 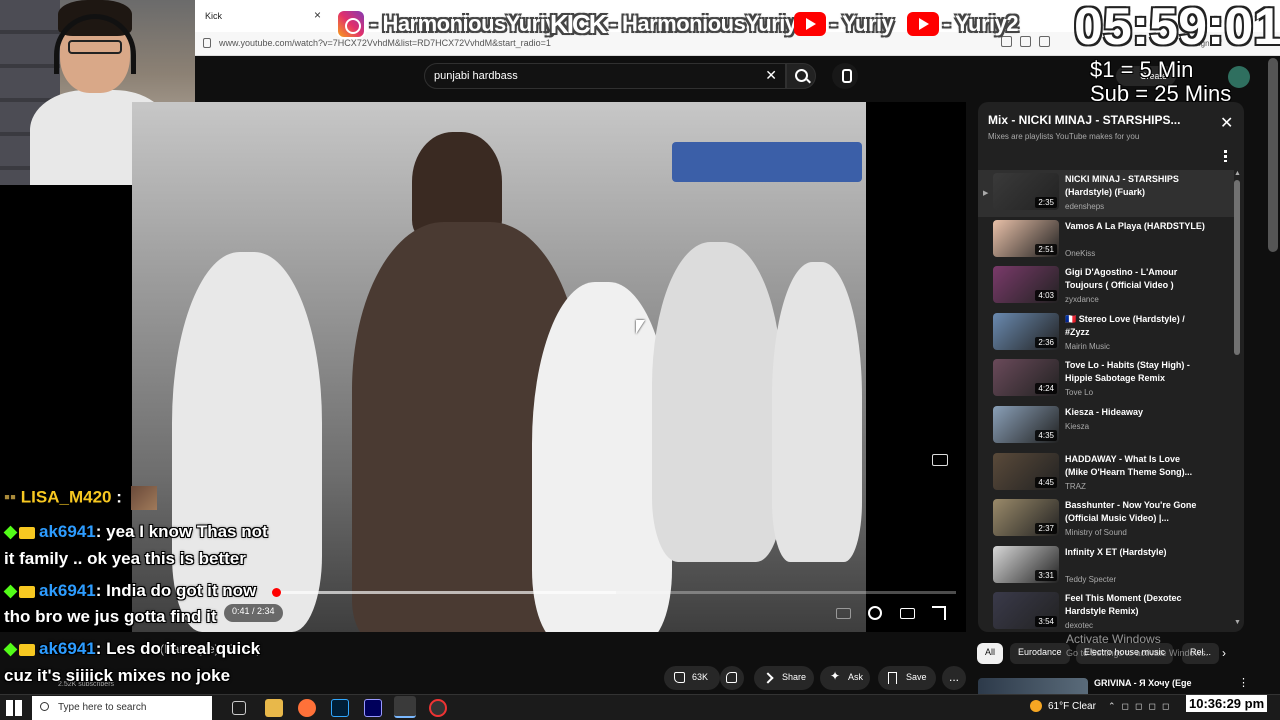 I want to click on save-label: Save, so click(x=916, y=677).